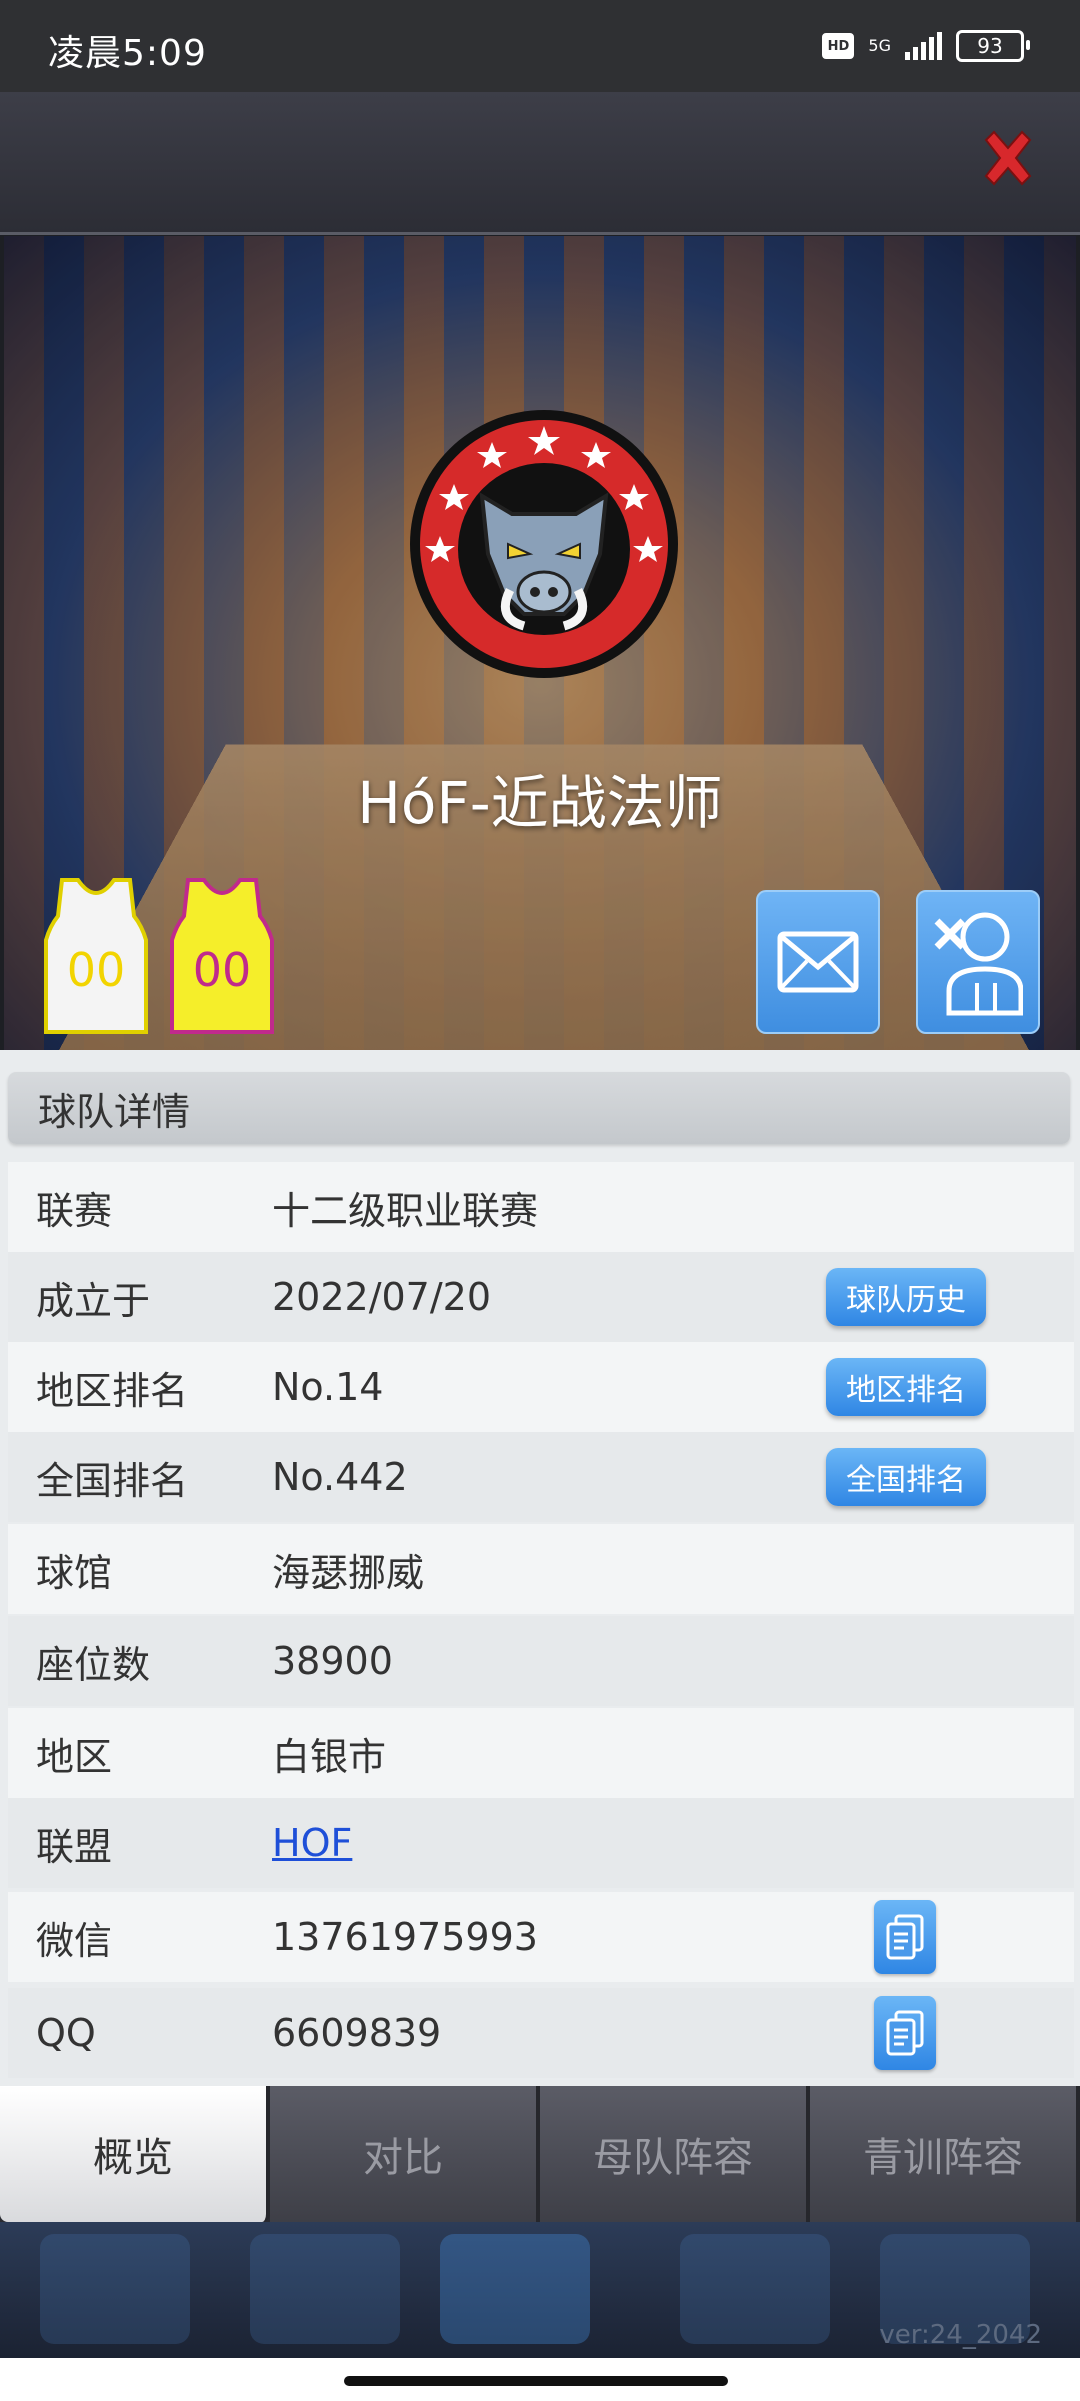 The width and height of the screenshot is (1080, 2401). I want to click on battery-level: 93, so click(989, 46).